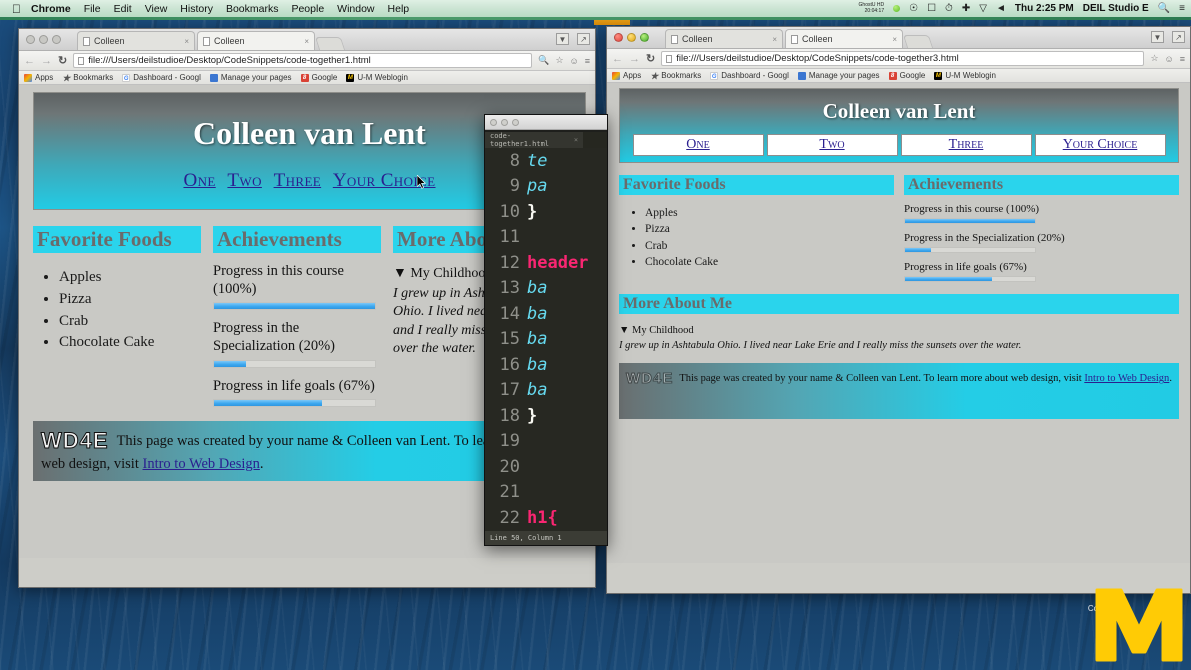 The height and width of the screenshot is (670, 1191). I want to click on left-tab-strip: Colleen × Colleen ×, so click(211, 40).